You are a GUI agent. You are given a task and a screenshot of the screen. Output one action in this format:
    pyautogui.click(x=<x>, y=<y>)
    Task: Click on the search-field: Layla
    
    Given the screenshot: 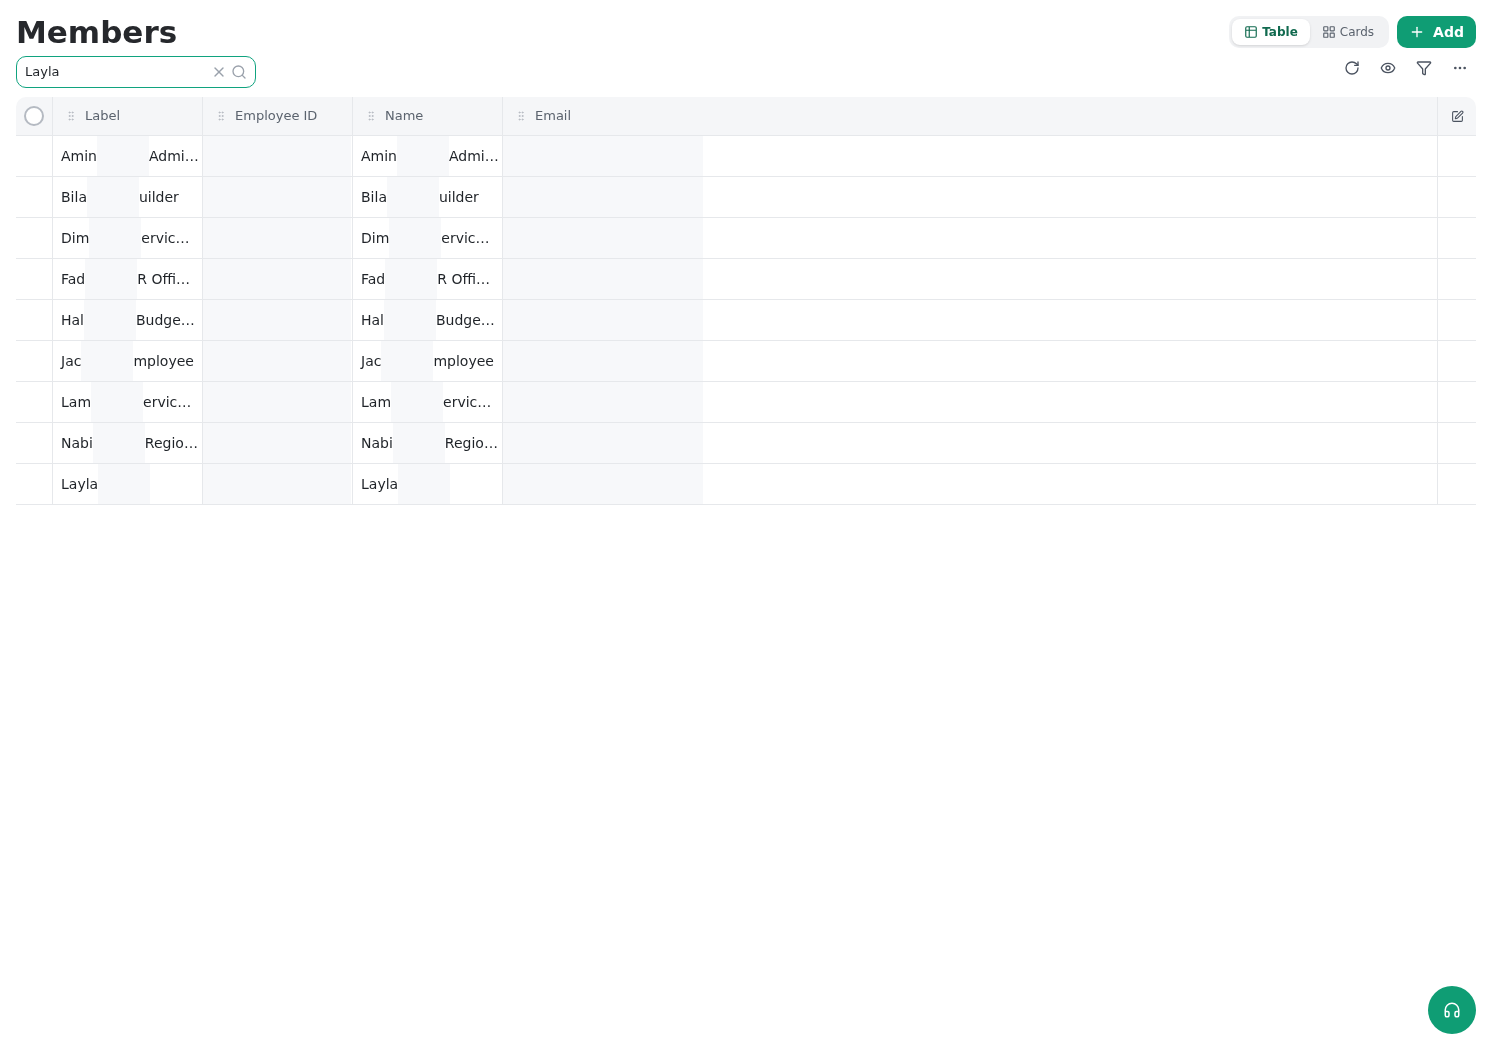 What is the action you would take?
    pyautogui.click(x=136, y=72)
    